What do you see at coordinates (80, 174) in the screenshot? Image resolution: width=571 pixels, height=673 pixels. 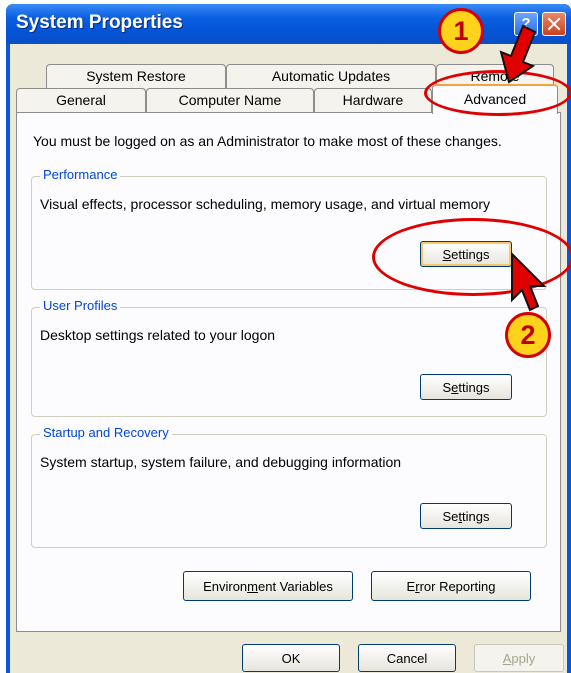 I see `performance-title: Performance` at bounding box center [80, 174].